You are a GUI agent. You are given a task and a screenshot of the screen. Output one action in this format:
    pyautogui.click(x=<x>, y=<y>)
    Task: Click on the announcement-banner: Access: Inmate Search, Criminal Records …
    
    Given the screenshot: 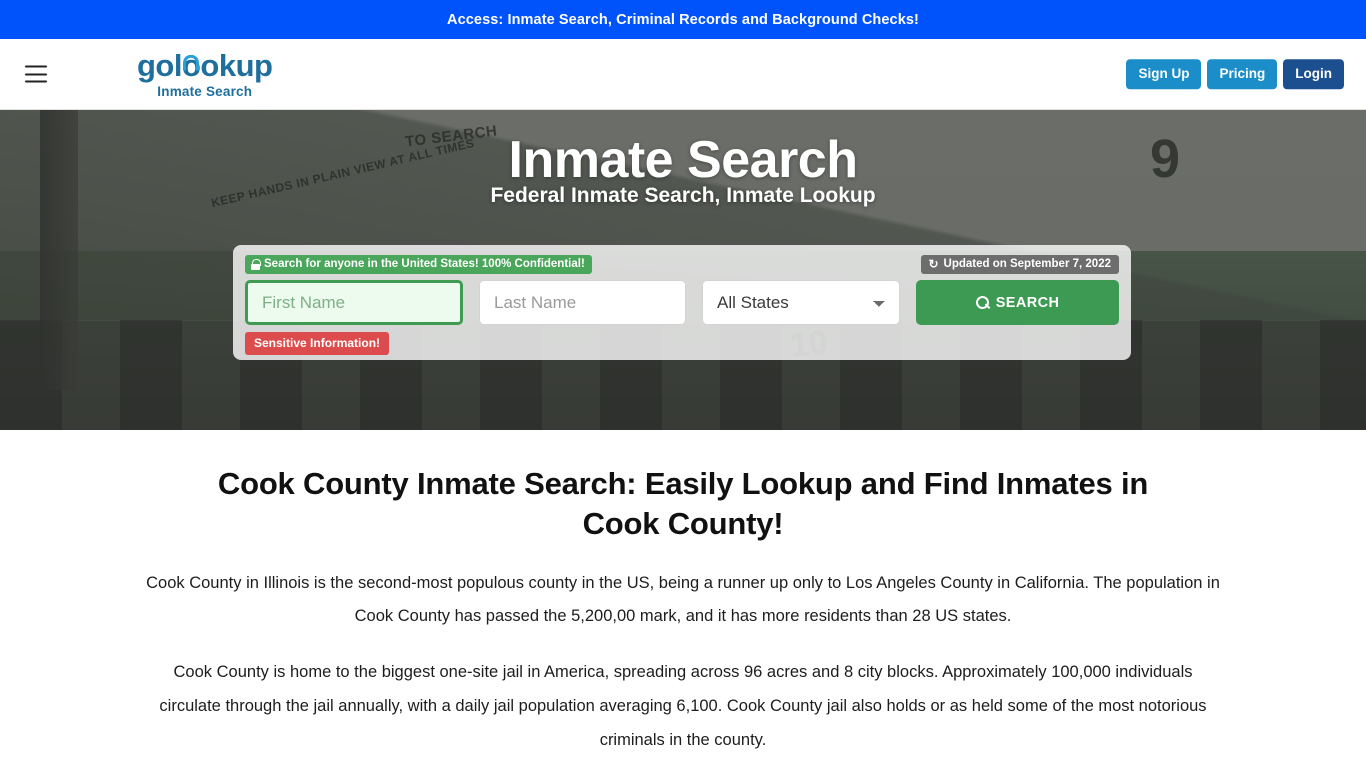 What is the action you would take?
    pyautogui.click(x=683, y=19)
    